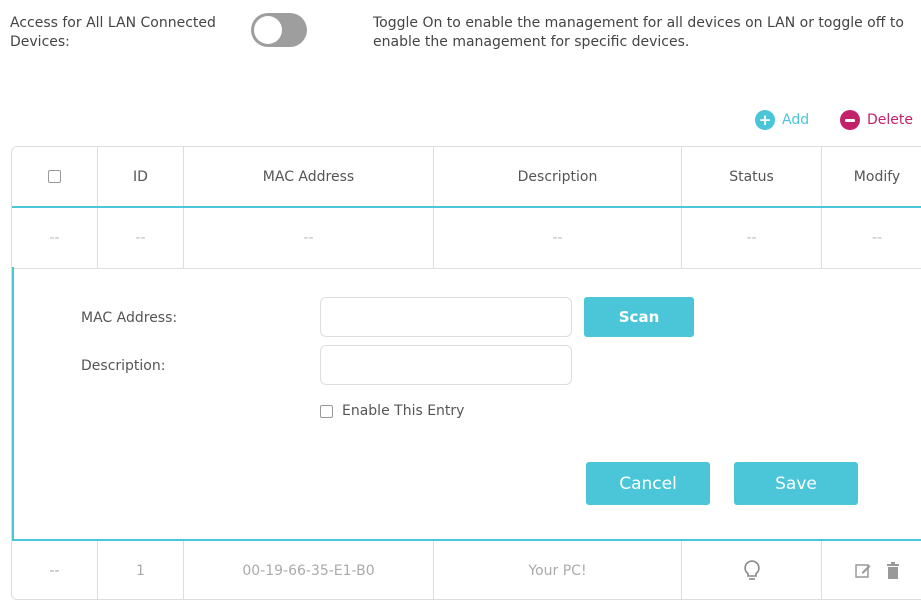  I want to click on column-header: ID, so click(141, 176).